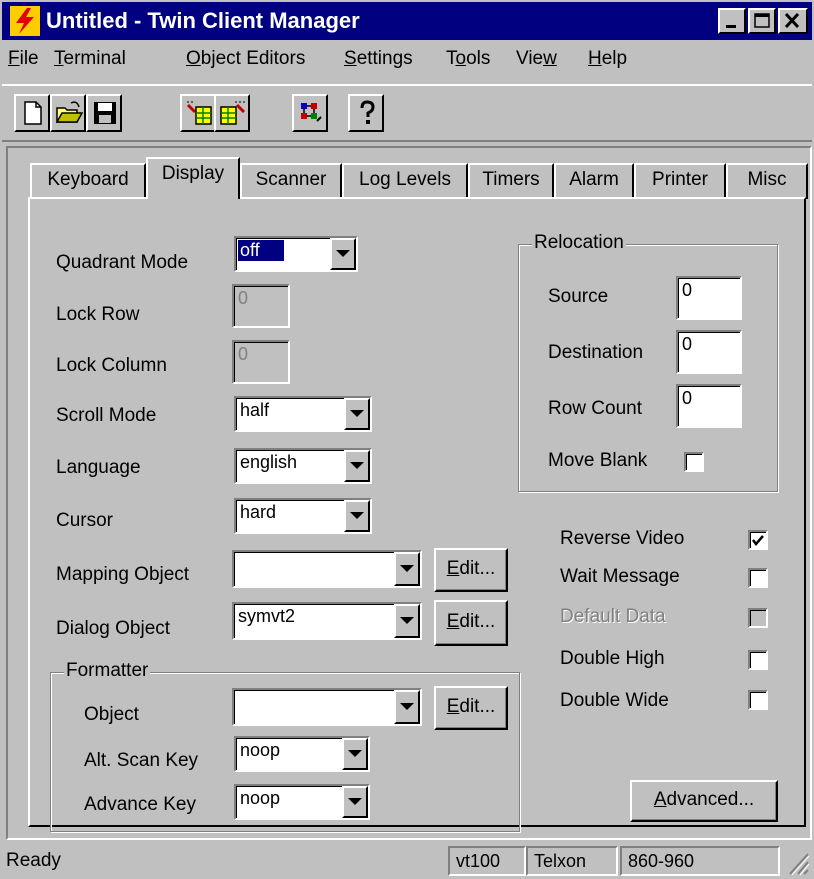 This screenshot has width=814, height=879. Describe the element at coordinates (357, 466) in the screenshot. I see `language-dropdown-button` at that location.